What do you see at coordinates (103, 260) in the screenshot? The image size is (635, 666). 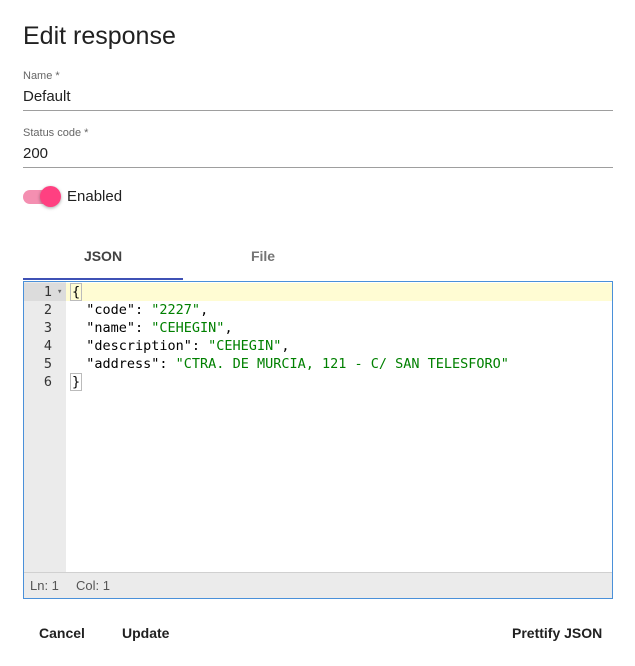 I see `tab-json: JSON` at bounding box center [103, 260].